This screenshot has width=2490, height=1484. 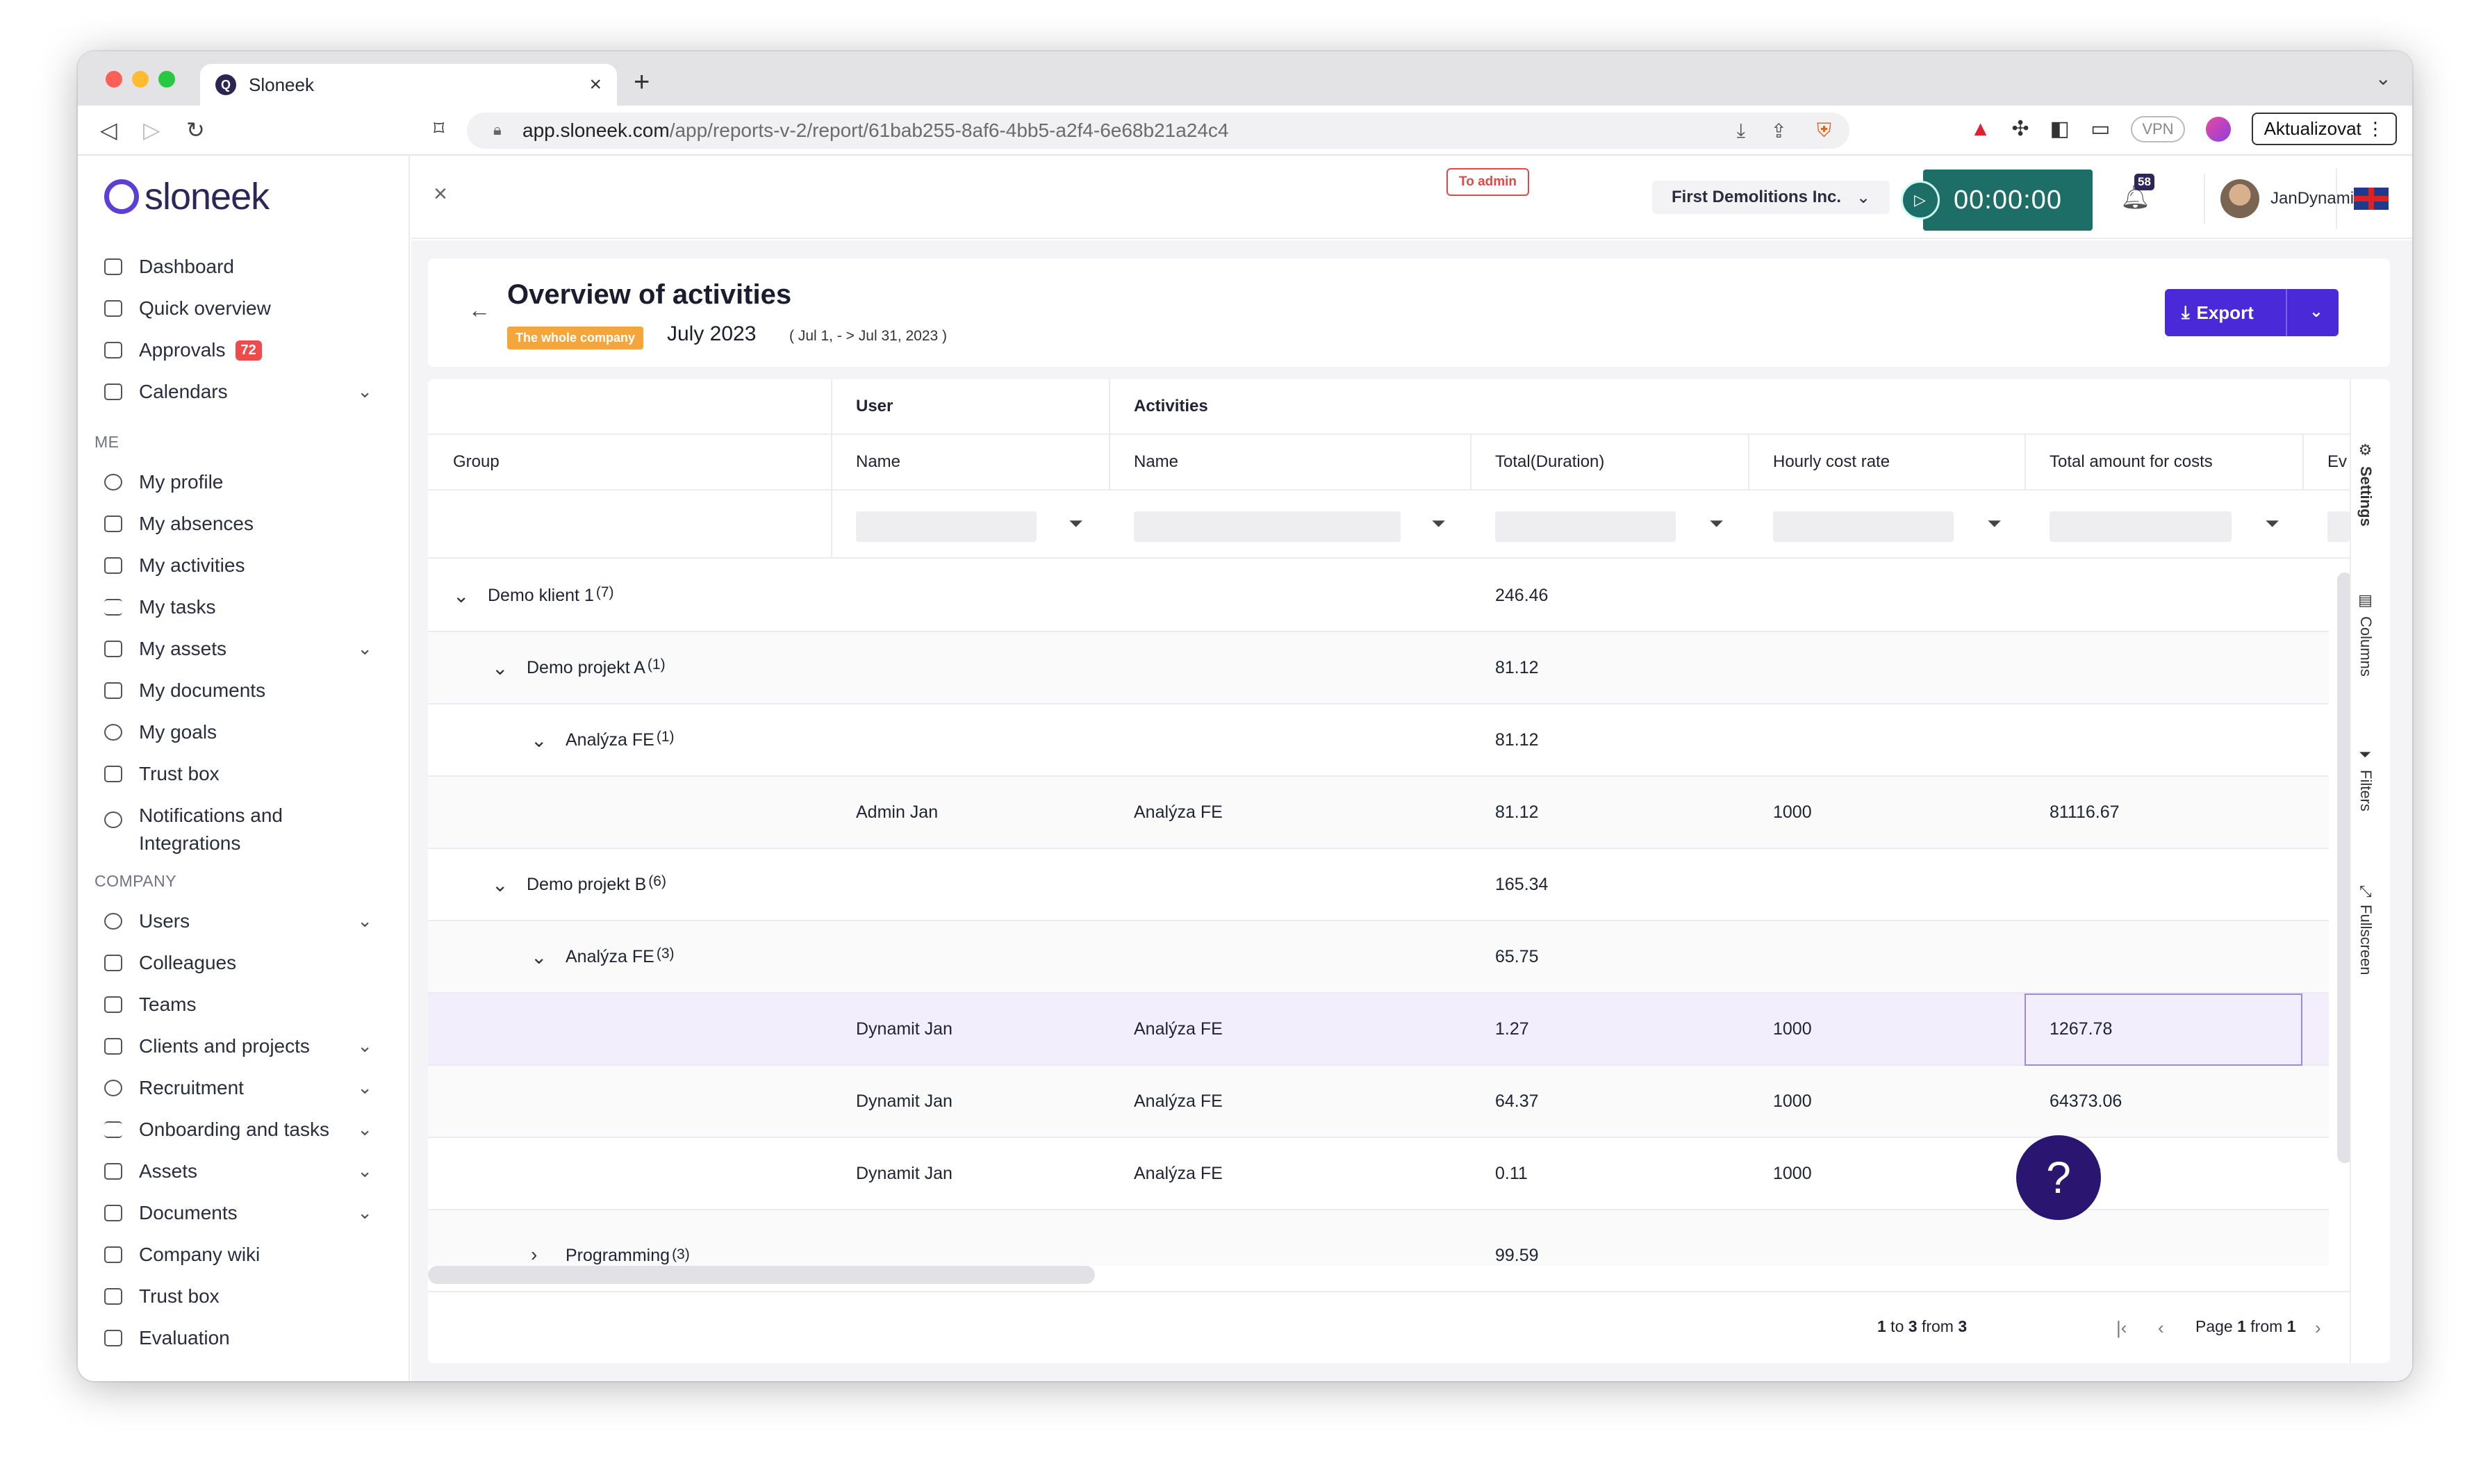 I want to click on export-options-chevron-icon: ⌄, so click(x=2316, y=312).